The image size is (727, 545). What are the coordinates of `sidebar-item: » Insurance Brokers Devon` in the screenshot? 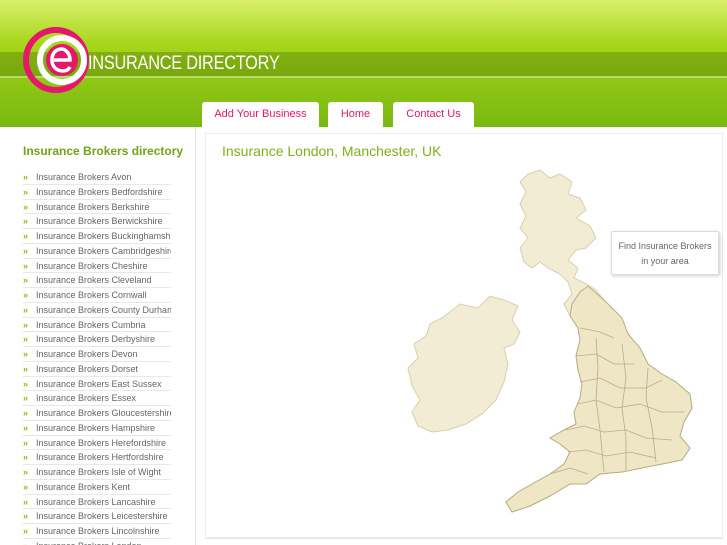 It's located at (97, 354).